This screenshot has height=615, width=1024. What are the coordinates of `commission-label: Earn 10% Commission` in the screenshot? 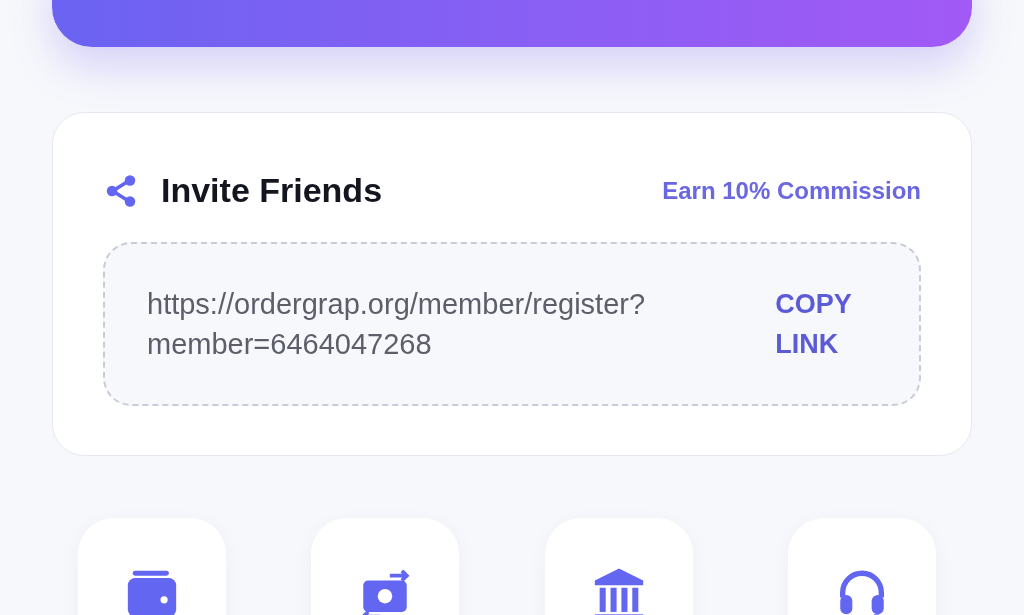 It's located at (791, 190).